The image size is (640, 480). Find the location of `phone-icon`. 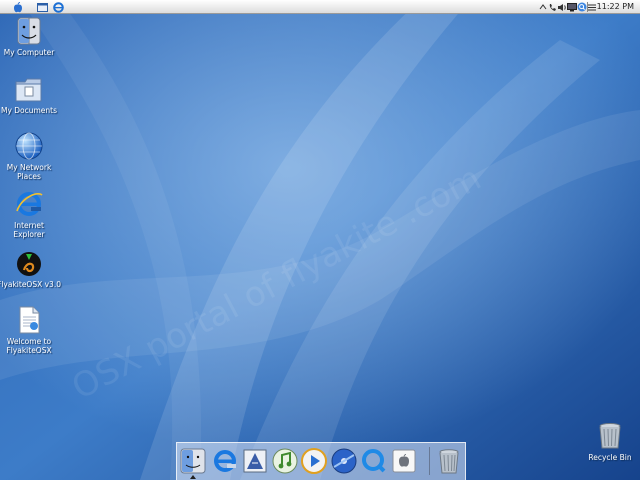

phone-icon is located at coordinates (552, 7).